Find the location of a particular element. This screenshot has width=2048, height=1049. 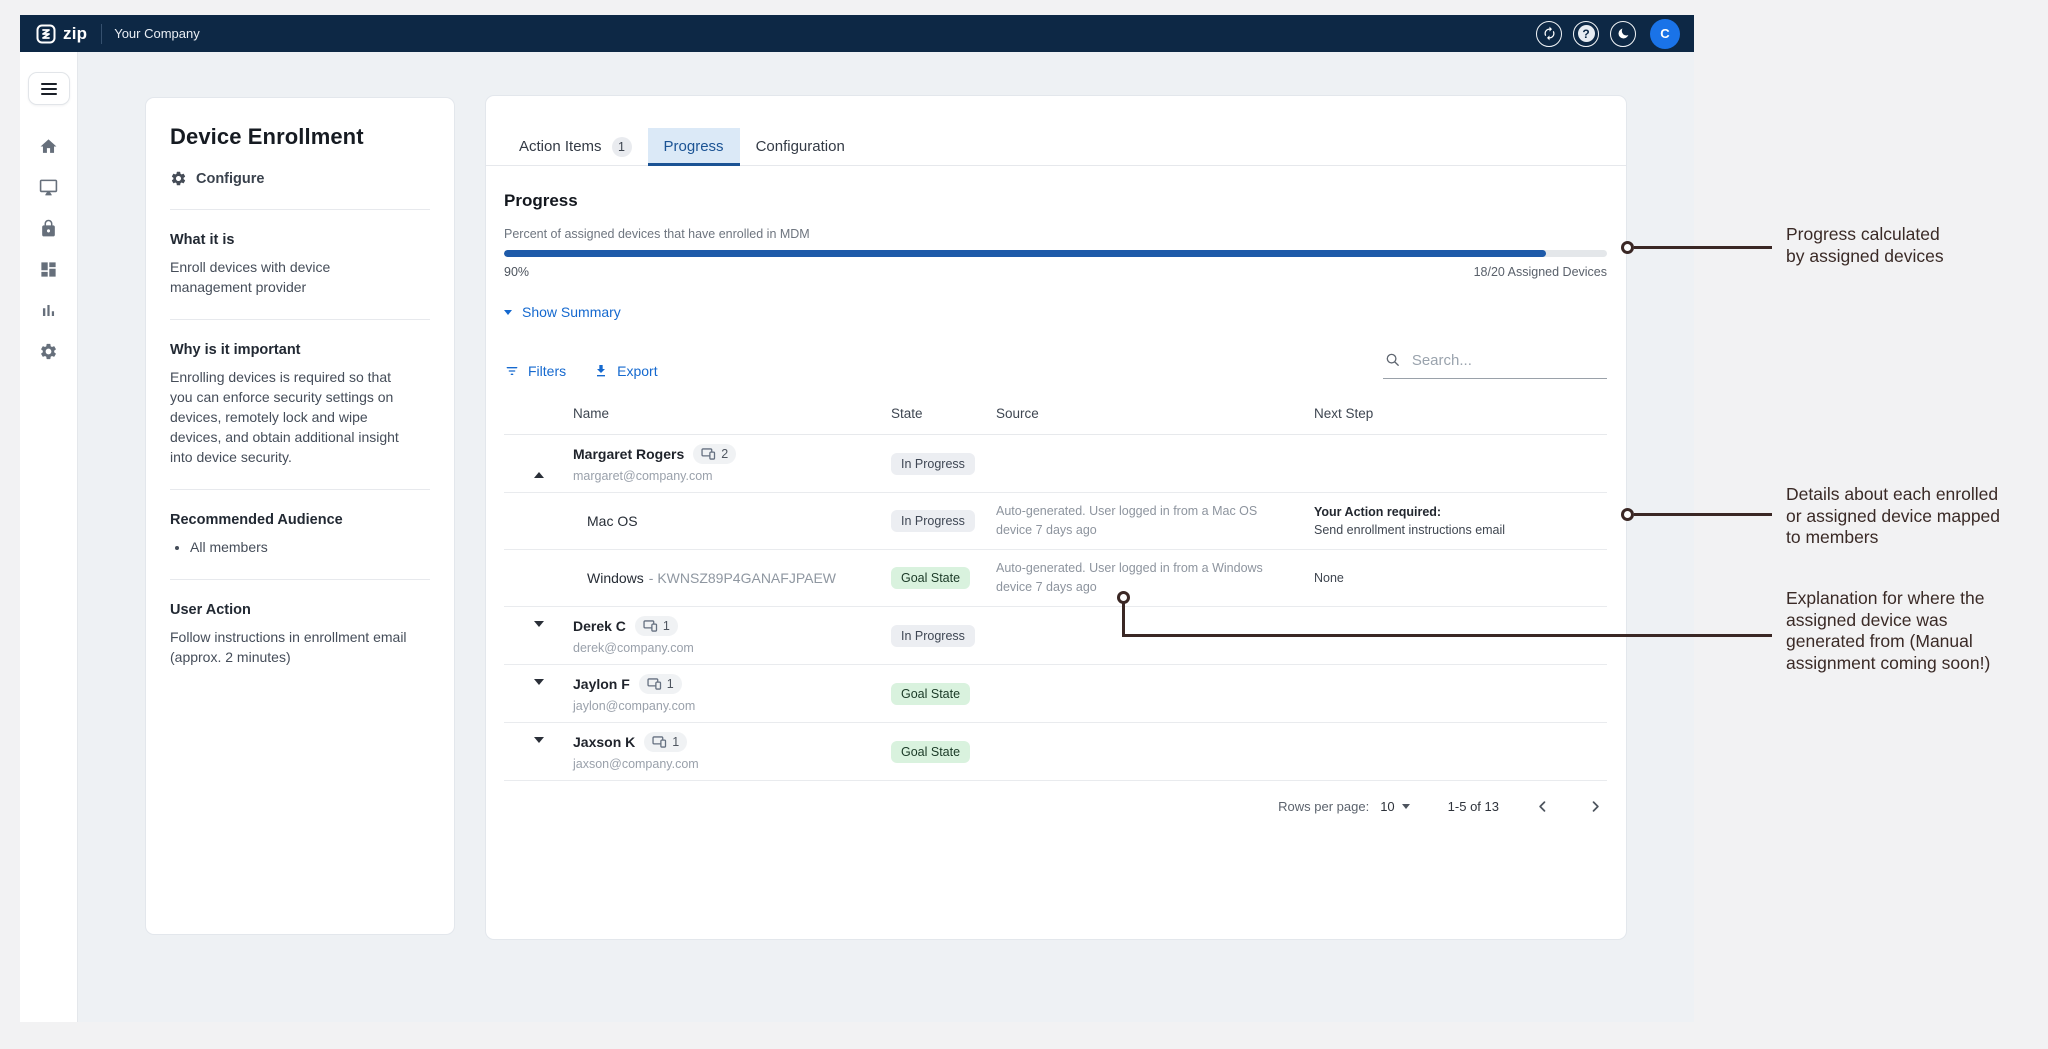

help-button: ? is located at coordinates (1586, 33).